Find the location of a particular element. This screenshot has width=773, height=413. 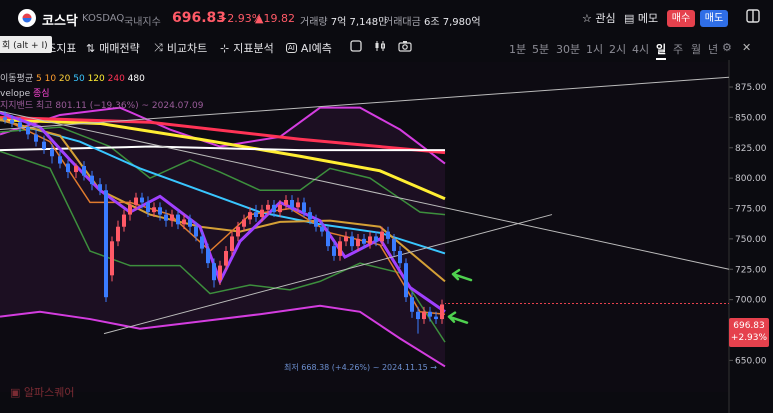

strategy-button: ⇅ 매매전략 is located at coordinates (113, 48).